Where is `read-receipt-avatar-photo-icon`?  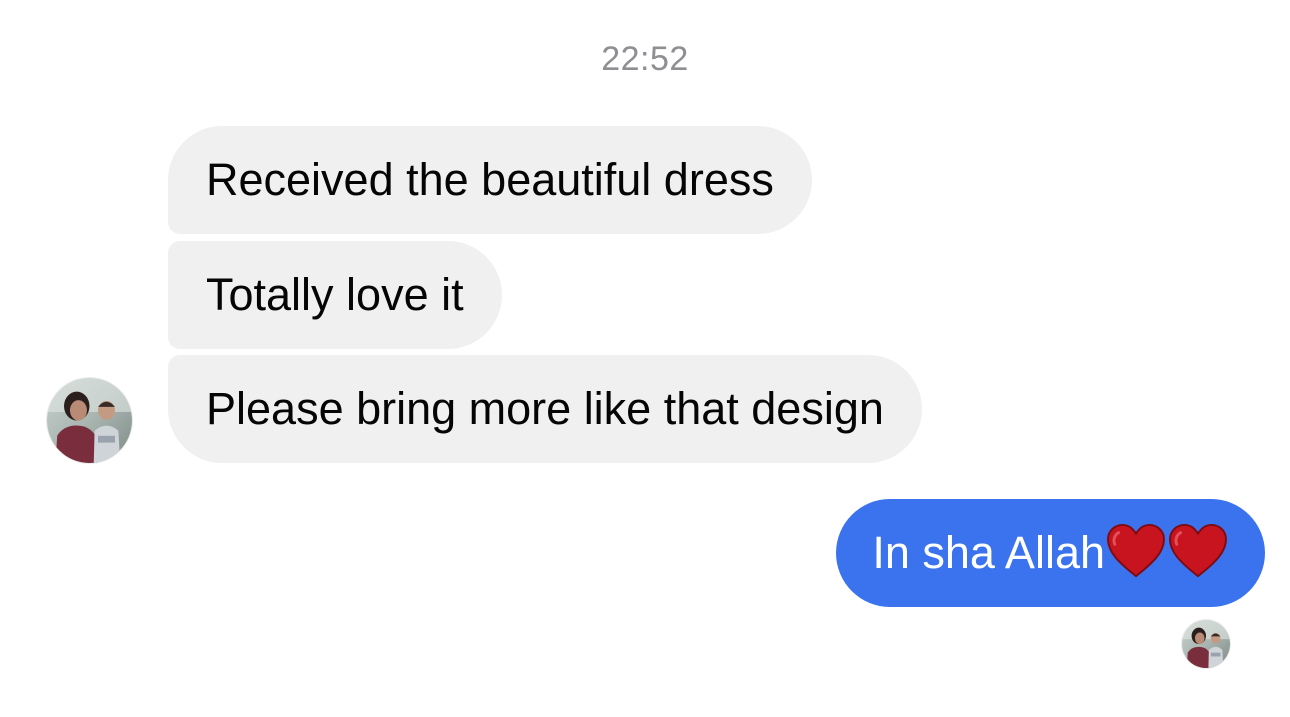 read-receipt-avatar-photo-icon is located at coordinates (1206, 644).